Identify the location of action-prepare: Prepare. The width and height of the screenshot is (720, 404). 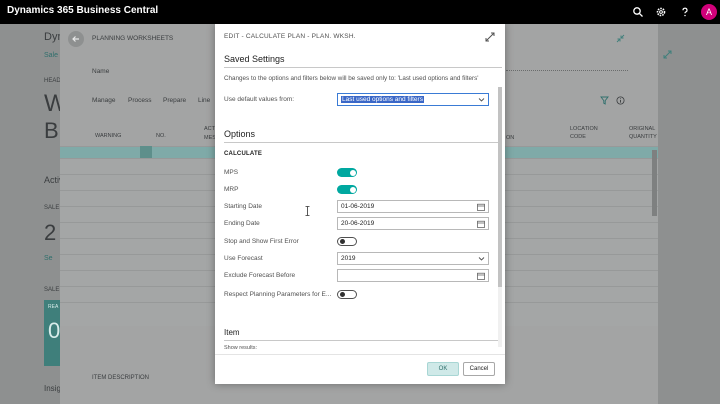
(174, 100).